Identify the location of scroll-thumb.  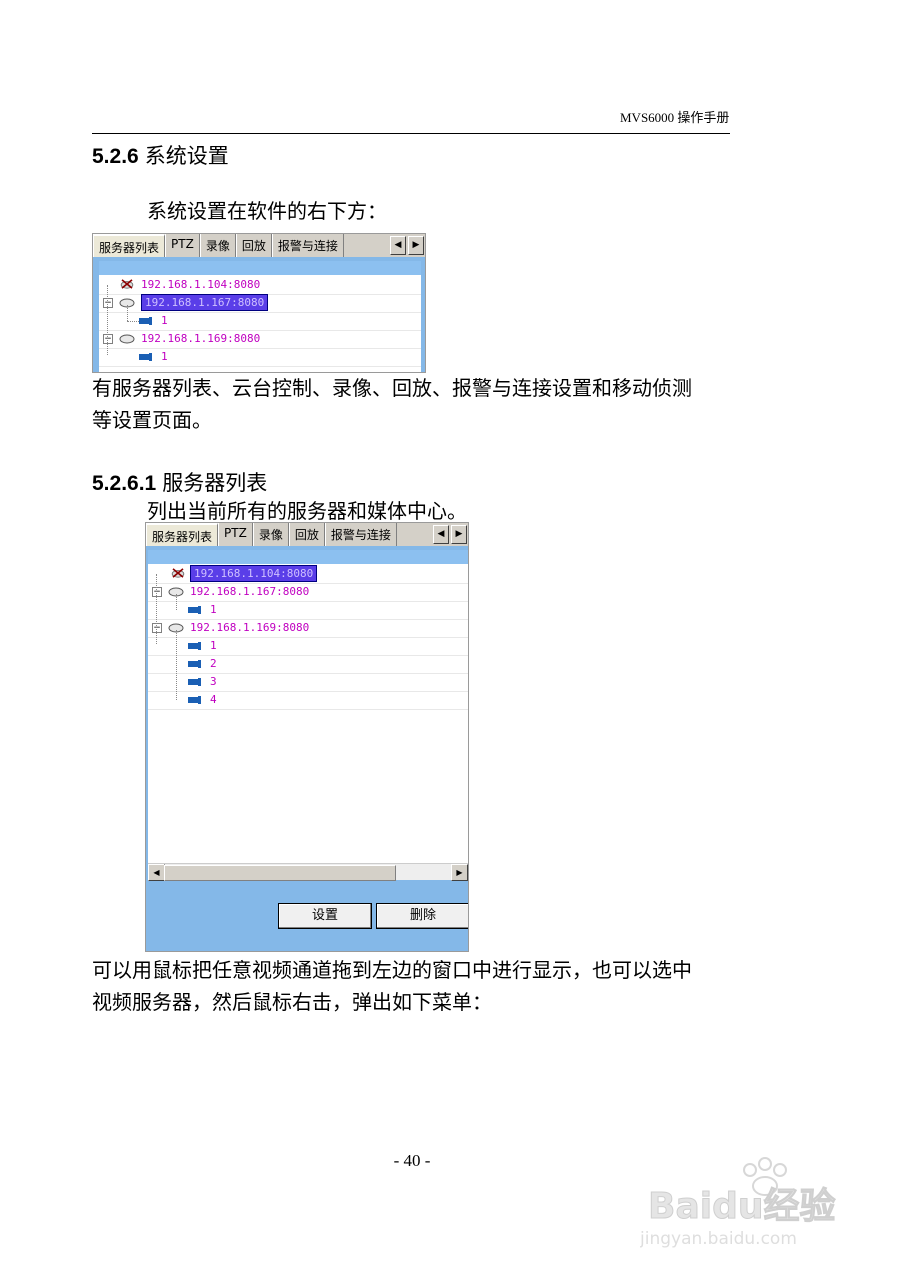
(280, 873).